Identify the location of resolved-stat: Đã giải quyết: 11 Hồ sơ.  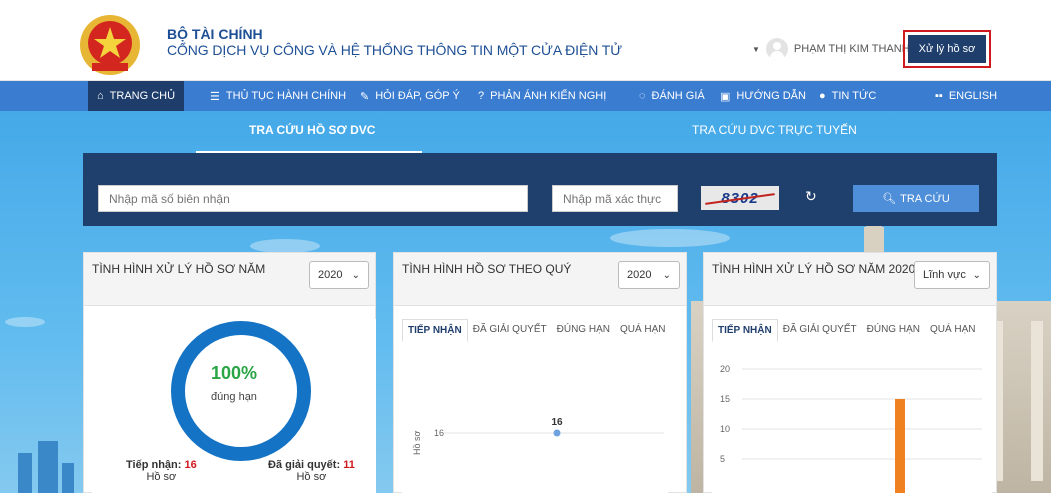
(311, 471).